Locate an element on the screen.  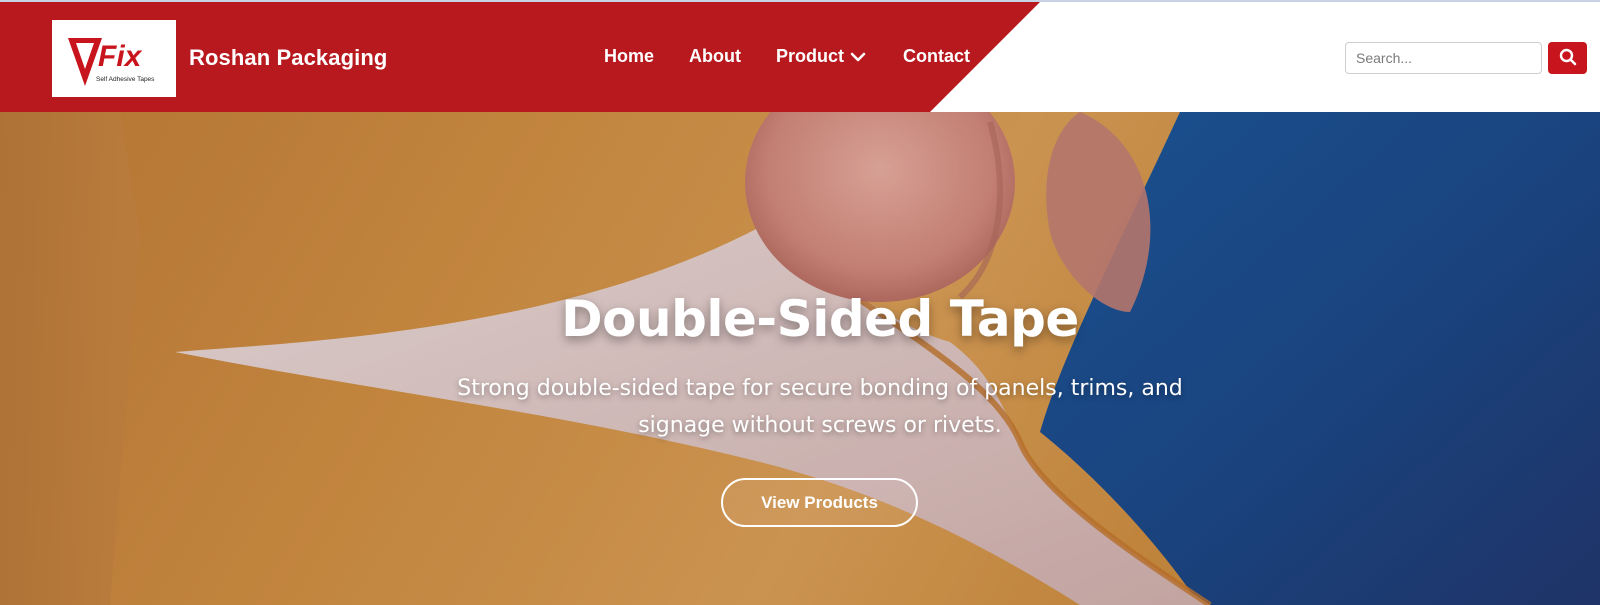
search-button is located at coordinates (1567, 58).